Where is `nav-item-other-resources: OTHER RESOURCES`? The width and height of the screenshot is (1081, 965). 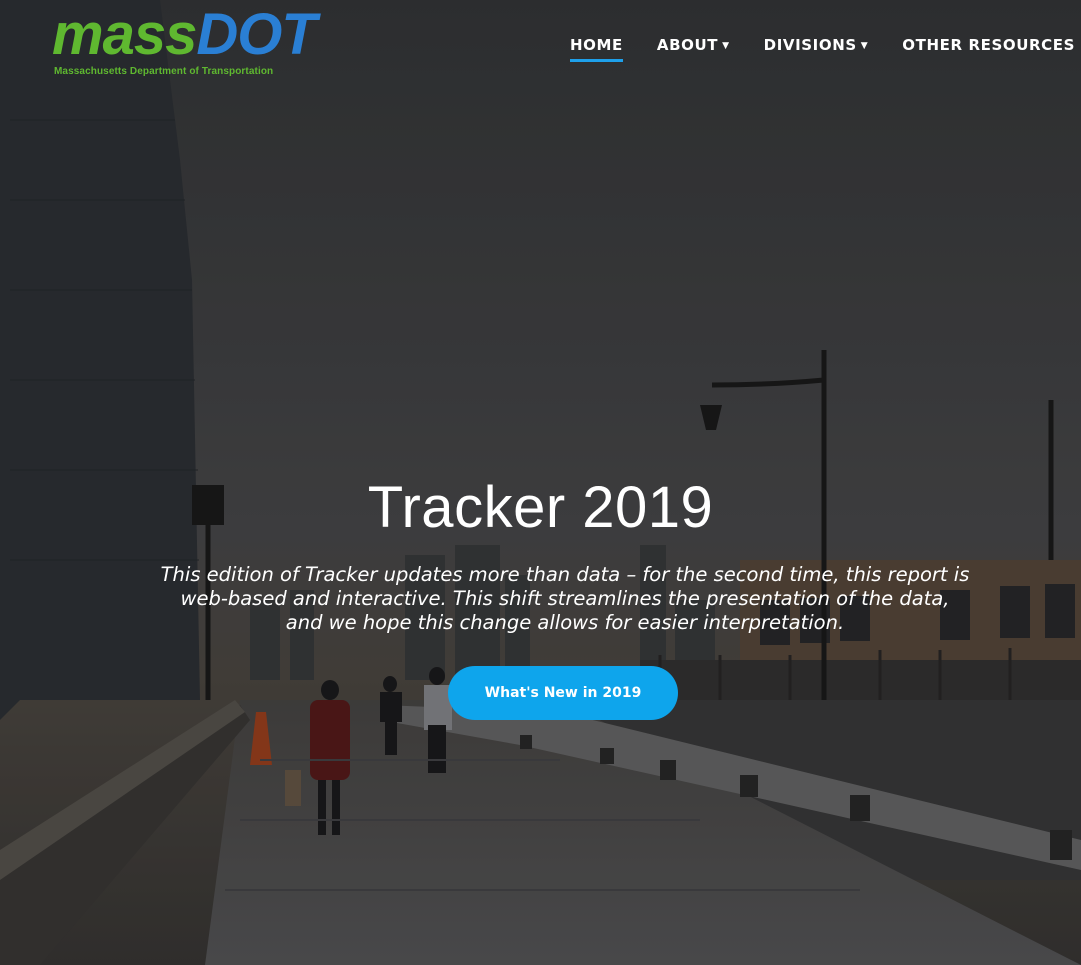
nav-item-other-resources: OTHER RESOURCES is located at coordinates (988, 45).